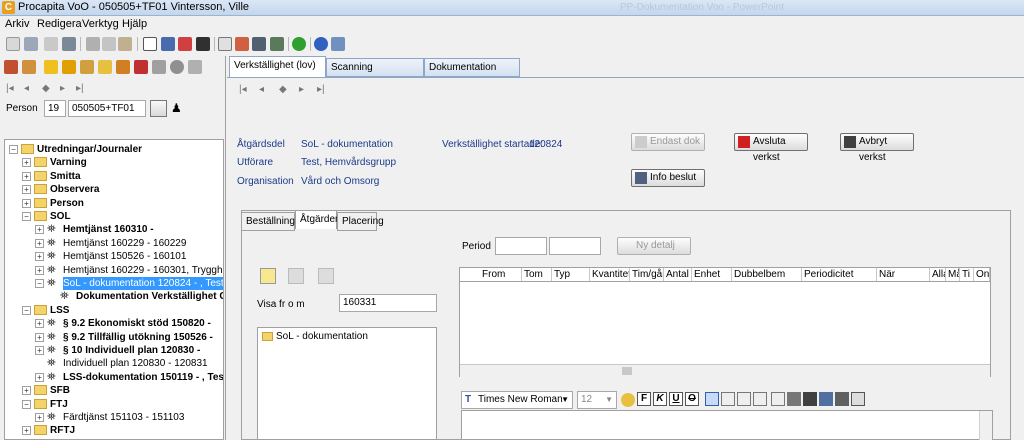  I want to click on tree-node: + ⛯ Hemtjänst 160310 -, so click(114, 229).